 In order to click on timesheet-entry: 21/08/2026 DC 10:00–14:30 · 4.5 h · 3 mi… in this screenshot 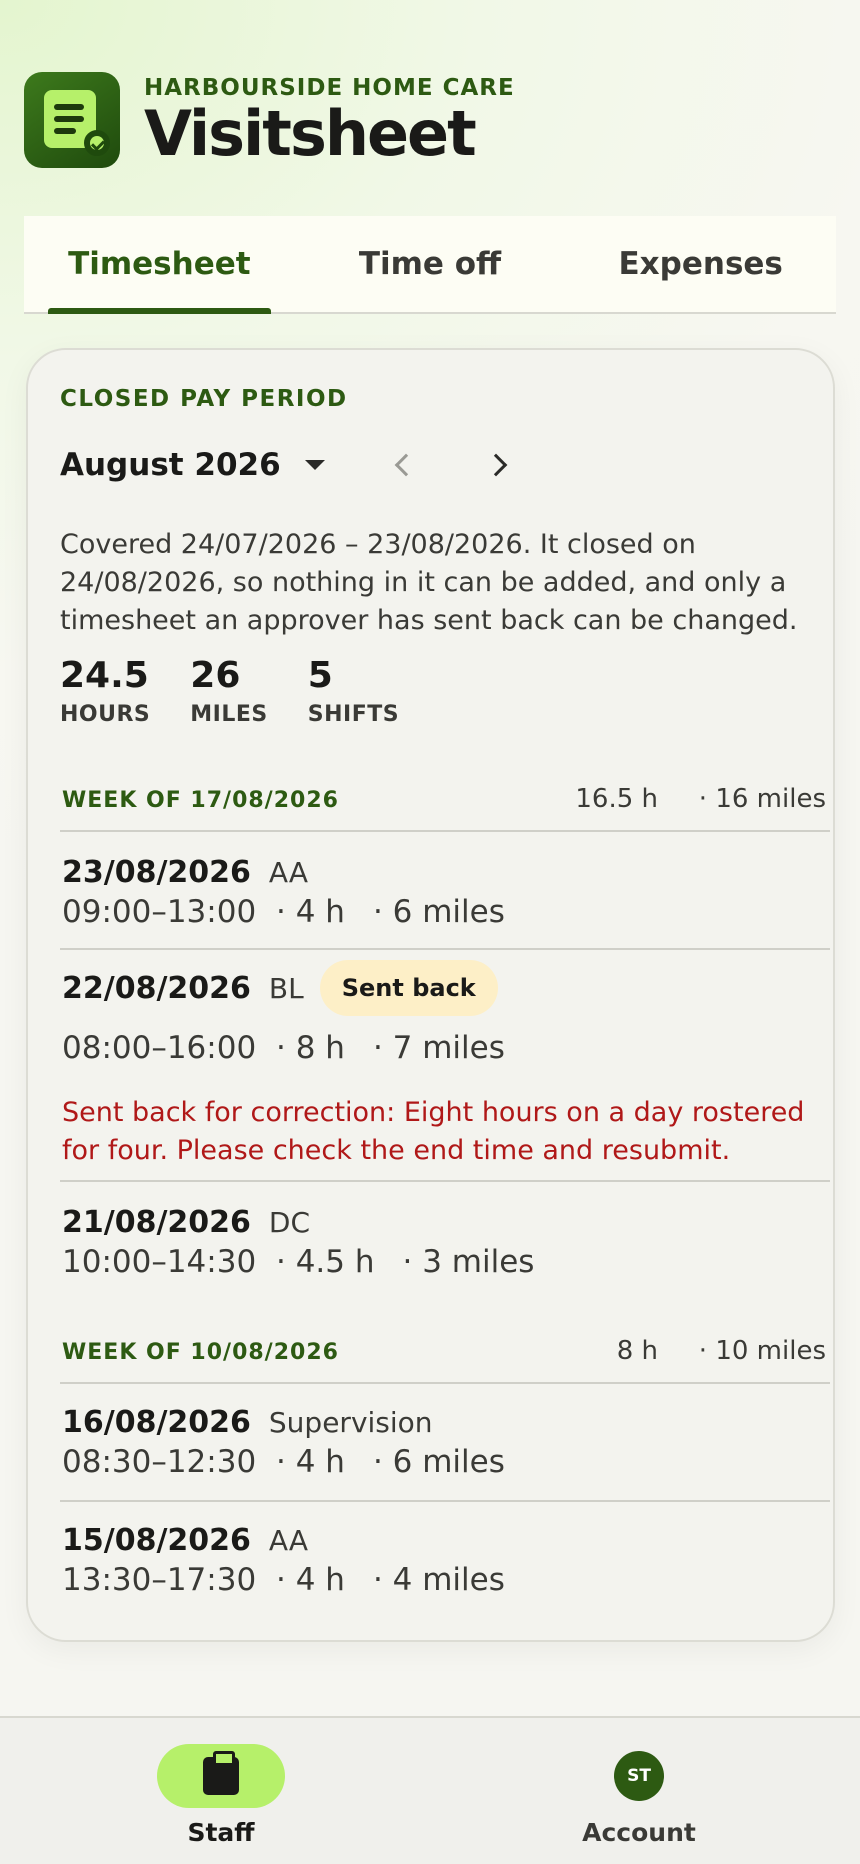, I will do `click(445, 1239)`.